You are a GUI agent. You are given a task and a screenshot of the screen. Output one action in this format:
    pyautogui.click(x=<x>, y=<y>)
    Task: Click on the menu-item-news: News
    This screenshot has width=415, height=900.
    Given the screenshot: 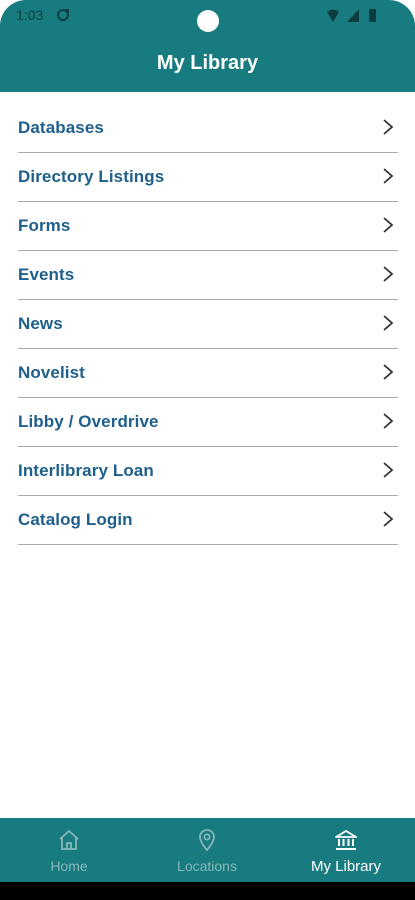 What is the action you would take?
    pyautogui.click(x=208, y=324)
    